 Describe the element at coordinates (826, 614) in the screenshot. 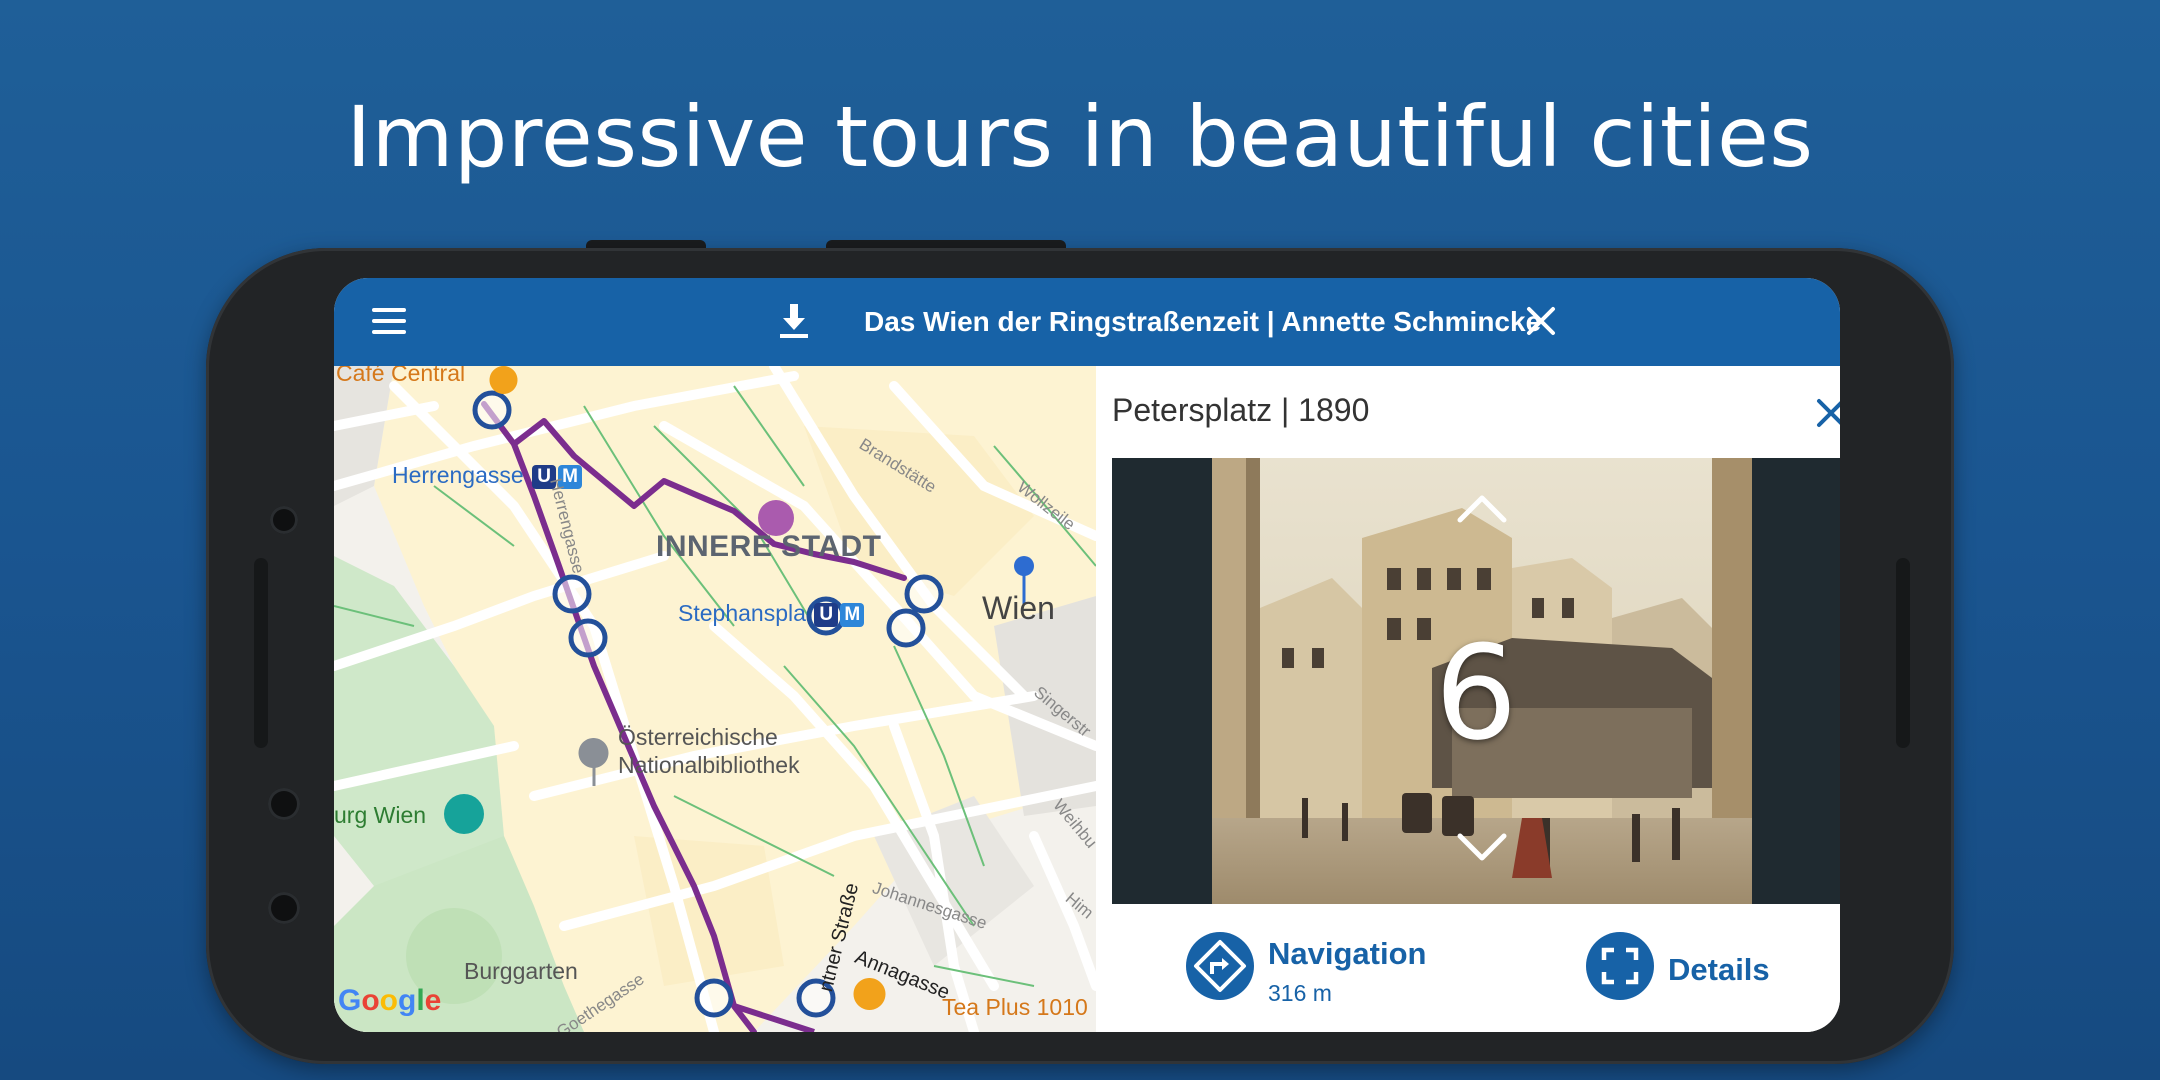

I see `metro-u-icon: U` at that location.